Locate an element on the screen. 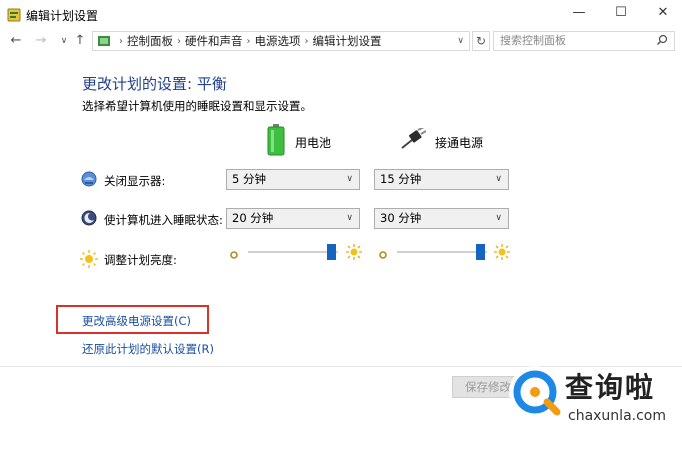  refresh-button: ↻ is located at coordinates (481, 41).